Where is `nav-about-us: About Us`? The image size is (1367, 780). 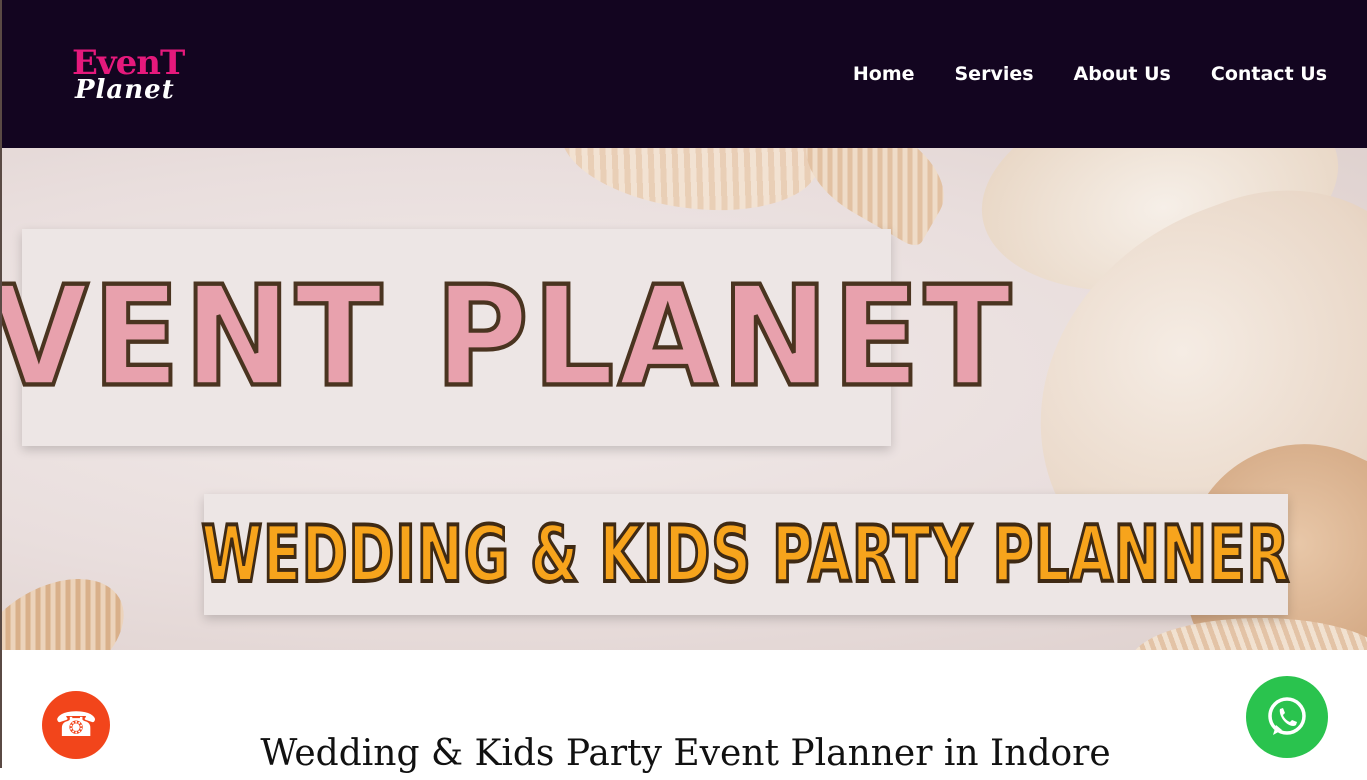
nav-about-us: About Us is located at coordinates (1122, 74).